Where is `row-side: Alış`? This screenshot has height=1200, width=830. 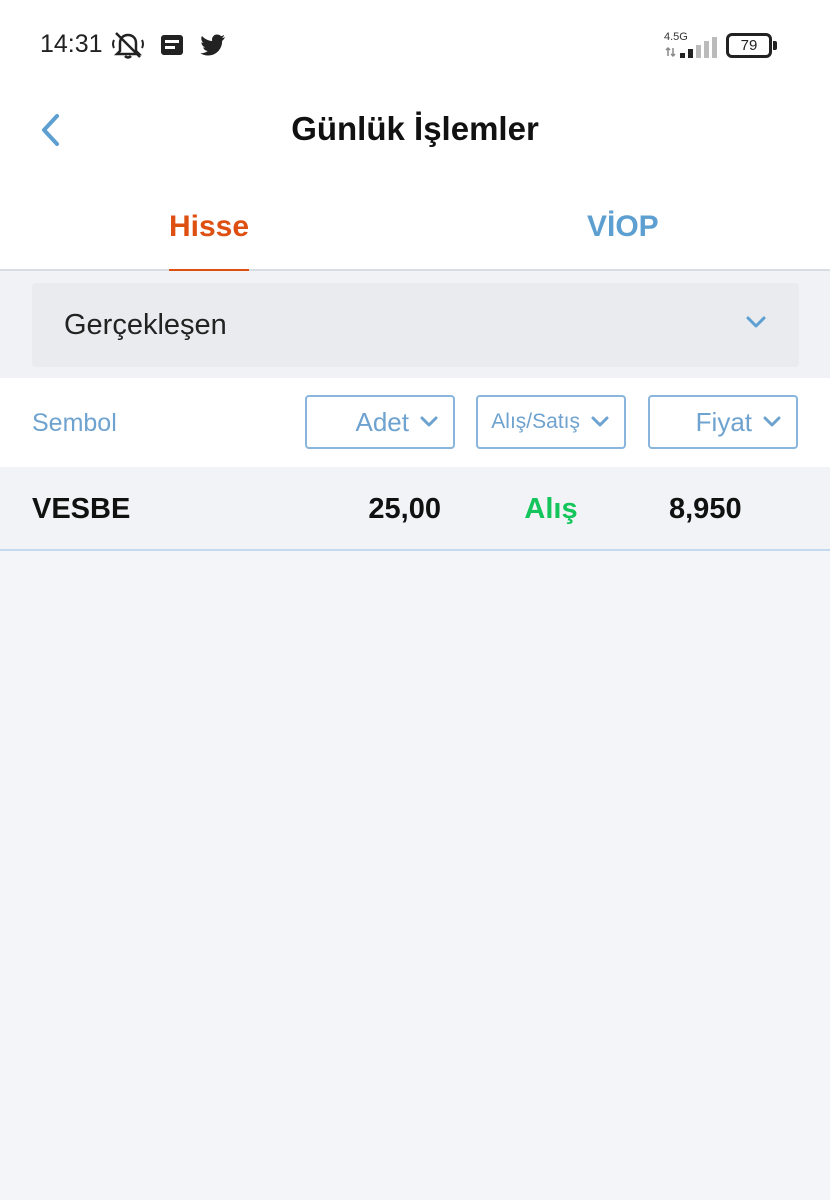
row-side: Alış is located at coordinates (551, 509).